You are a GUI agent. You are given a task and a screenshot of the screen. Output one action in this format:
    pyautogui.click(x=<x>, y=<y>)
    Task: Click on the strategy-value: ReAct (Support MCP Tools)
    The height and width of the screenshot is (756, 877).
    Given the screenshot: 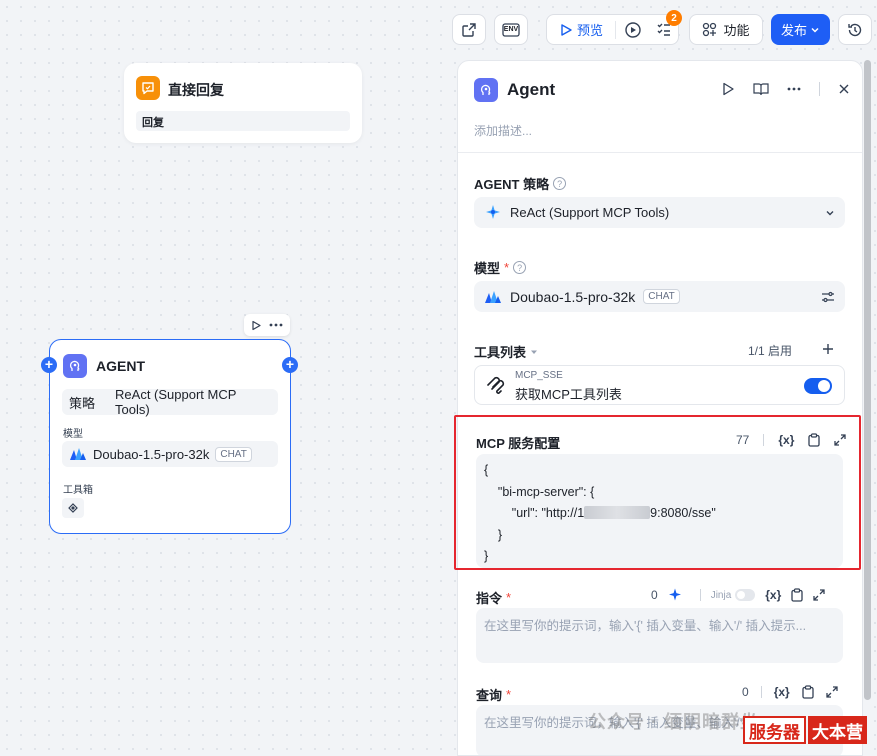 What is the action you would take?
    pyautogui.click(x=176, y=402)
    